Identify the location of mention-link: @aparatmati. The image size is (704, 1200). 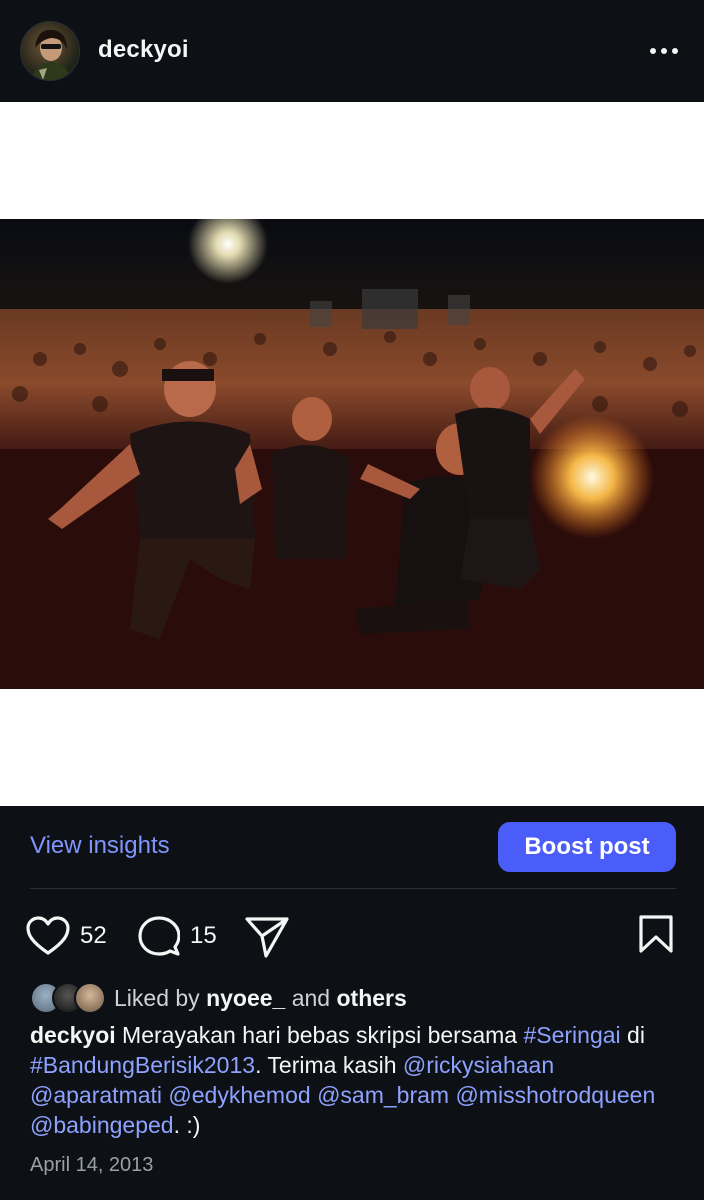
(96, 1095).